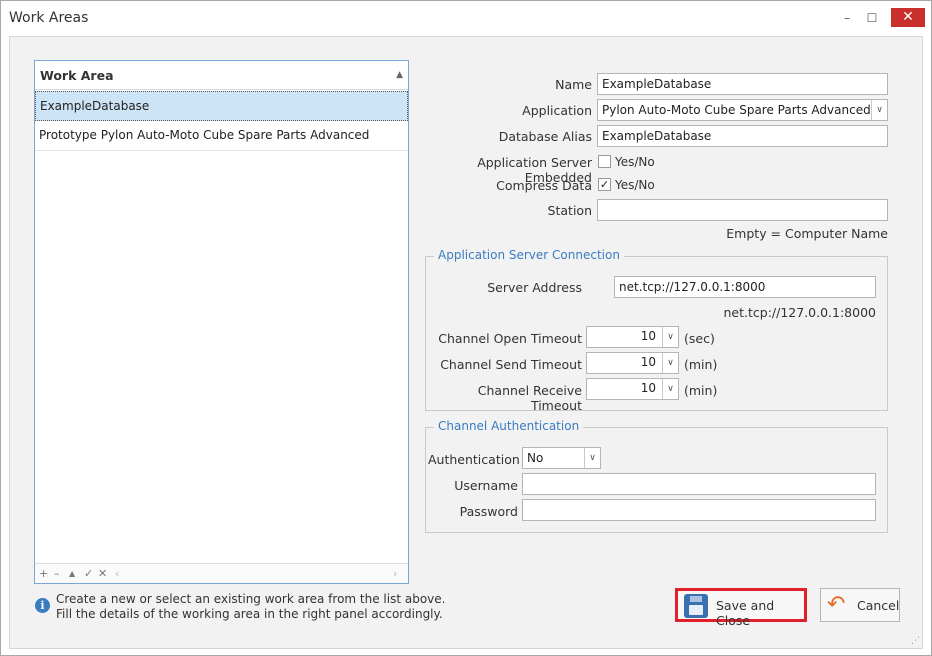 This screenshot has height=656, width=932. I want to click on application-label: Application, so click(557, 110).